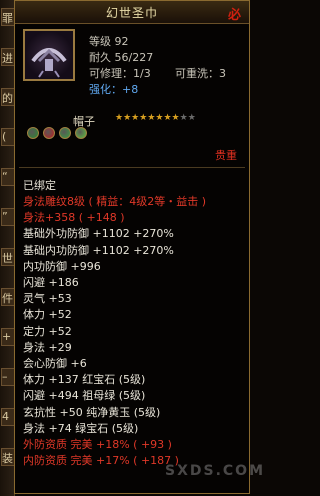 The height and width of the screenshot is (496, 320). Describe the element at coordinates (47, 347) in the screenshot. I see `attribute-line: 身法 +29` at that location.